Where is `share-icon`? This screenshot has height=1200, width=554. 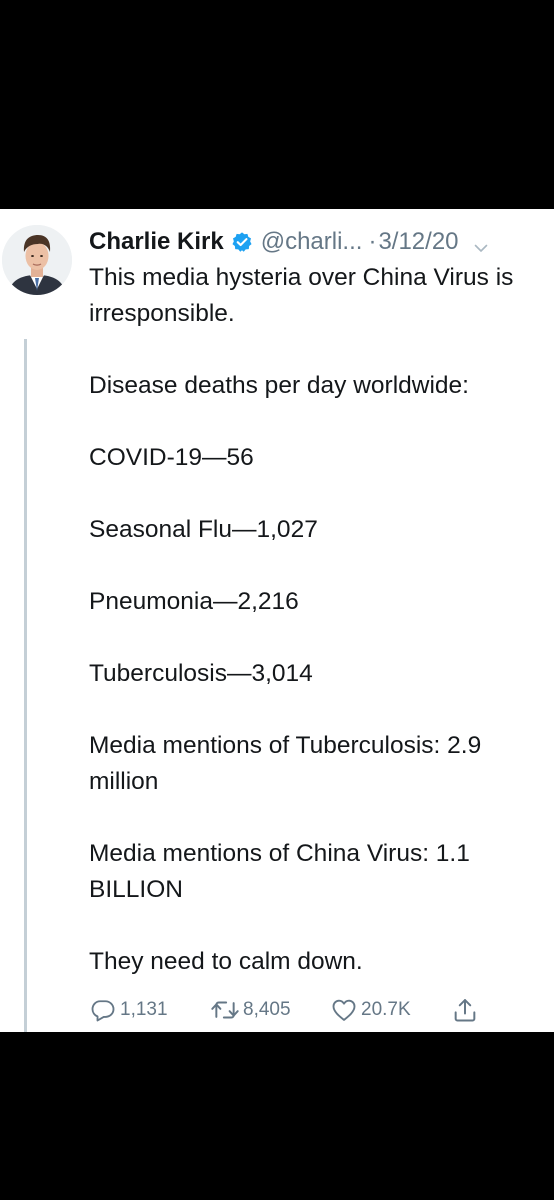
share-icon is located at coordinates (465, 1010).